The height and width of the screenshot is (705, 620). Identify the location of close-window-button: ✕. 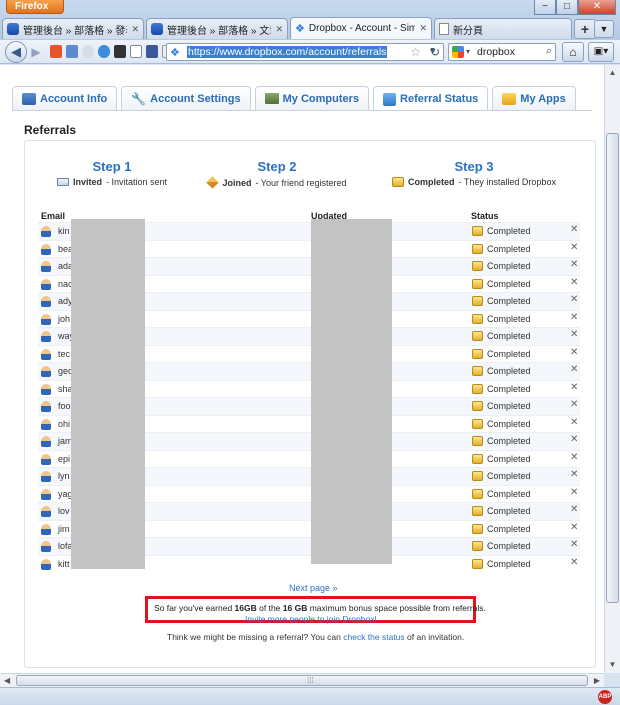
(597, 7).